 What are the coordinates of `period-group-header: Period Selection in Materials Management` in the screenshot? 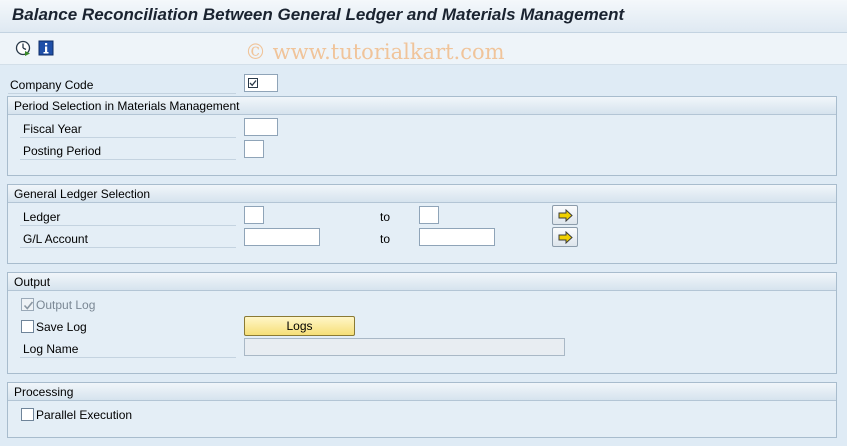 It's located at (422, 106).